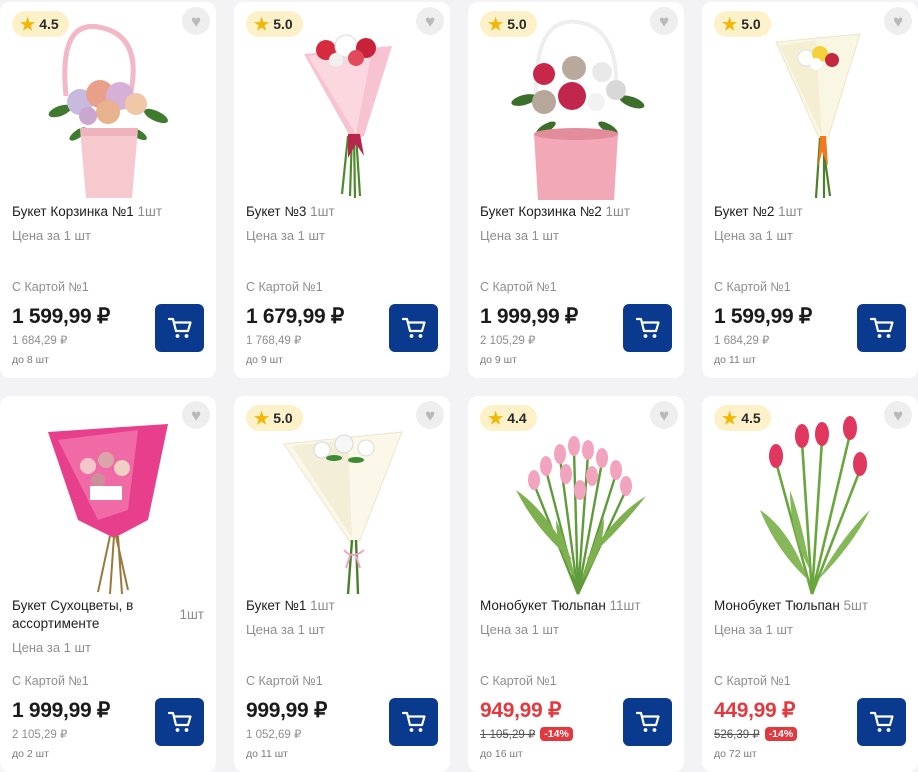 Image resolution: width=918 pixels, height=772 pixels. Describe the element at coordinates (73, 211) in the screenshot. I see `product-title: Букет Корзинка №1` at that location.